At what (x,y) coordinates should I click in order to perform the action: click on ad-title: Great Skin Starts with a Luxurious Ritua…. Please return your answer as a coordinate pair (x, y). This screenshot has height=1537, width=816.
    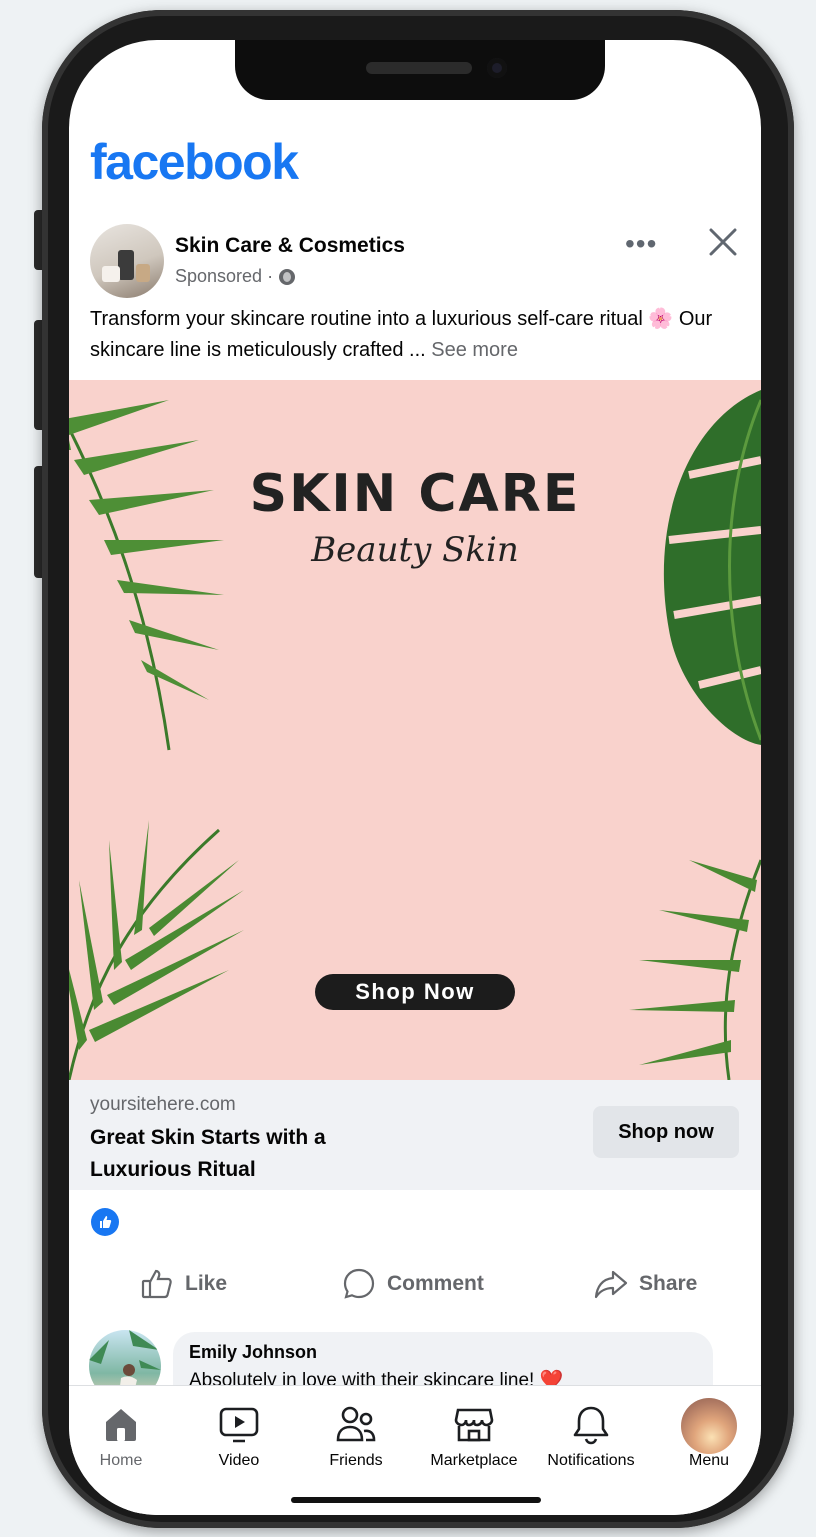
    Looking at the image, I should click on (208, 1153).